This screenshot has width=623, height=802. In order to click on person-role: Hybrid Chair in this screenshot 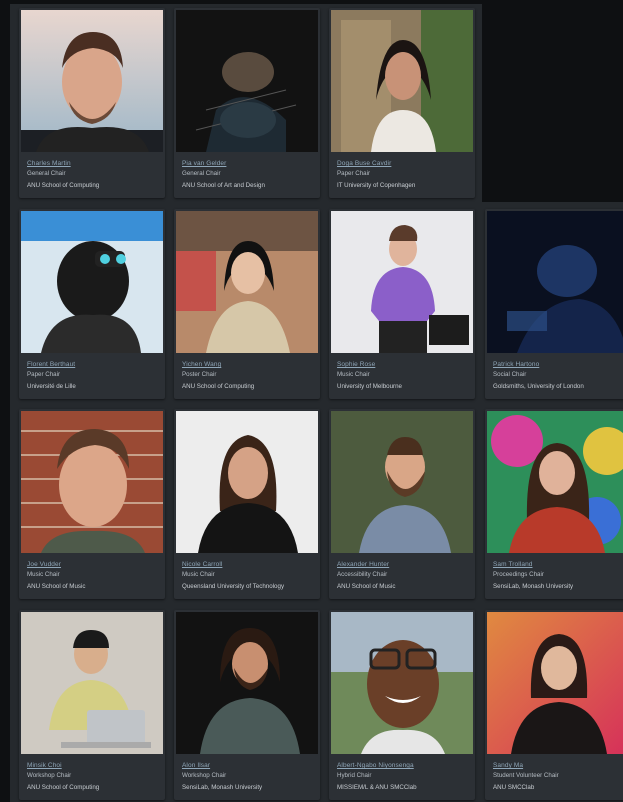, I will do `click(354, 775)`.